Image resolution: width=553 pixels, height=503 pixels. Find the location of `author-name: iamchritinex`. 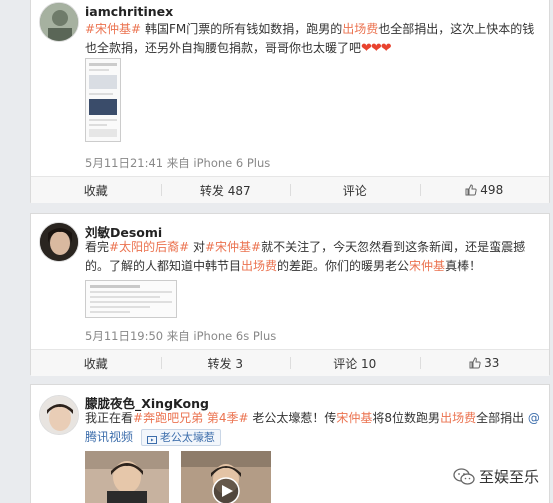

author-name: iamchritinex is located at coordinates (129, 11).